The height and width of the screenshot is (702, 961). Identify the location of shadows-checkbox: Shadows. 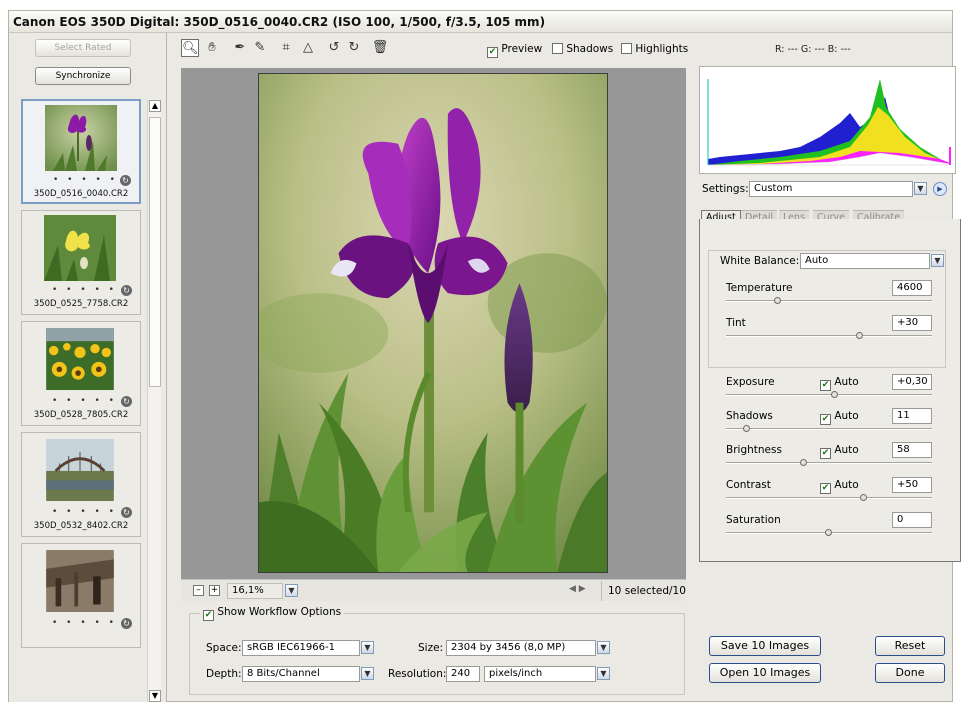
(582, 49).